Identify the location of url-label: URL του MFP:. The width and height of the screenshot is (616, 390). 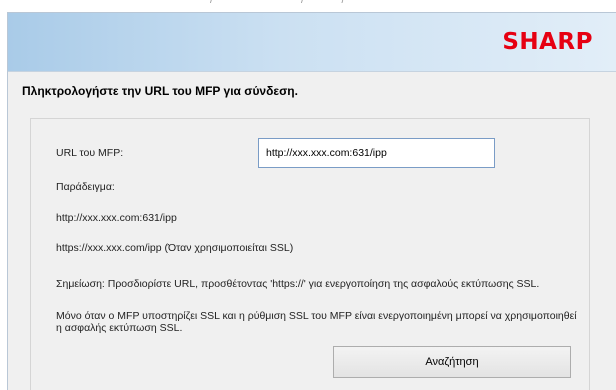
(90, 153).